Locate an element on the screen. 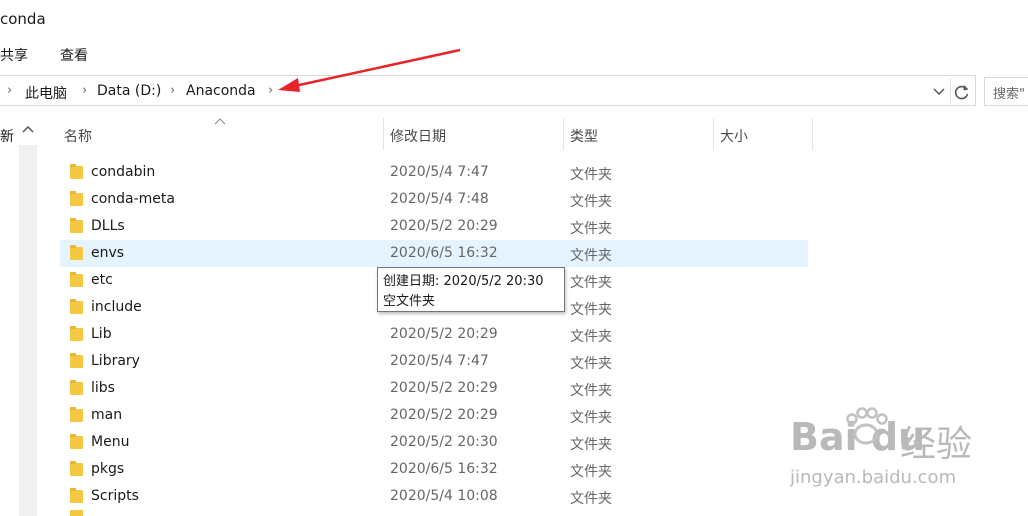  file-row: man 2020/5/2 20:29 文件夹 is located at coordinates (434, 415).